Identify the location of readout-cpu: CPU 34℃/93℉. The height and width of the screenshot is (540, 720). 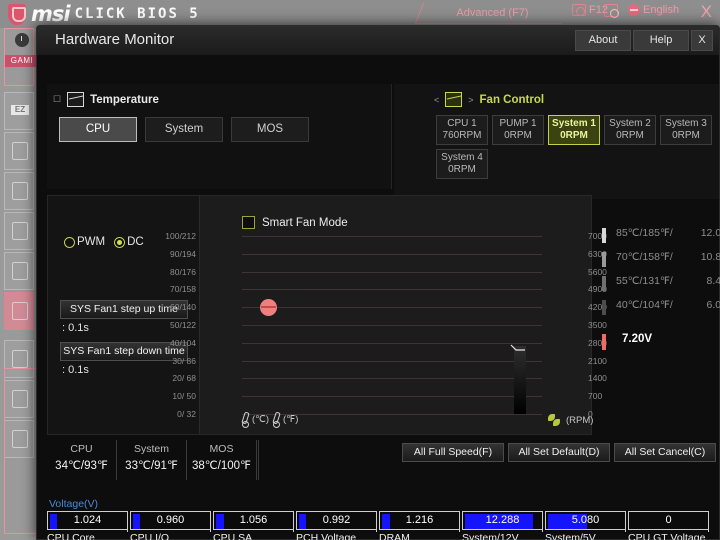
(82, 460).